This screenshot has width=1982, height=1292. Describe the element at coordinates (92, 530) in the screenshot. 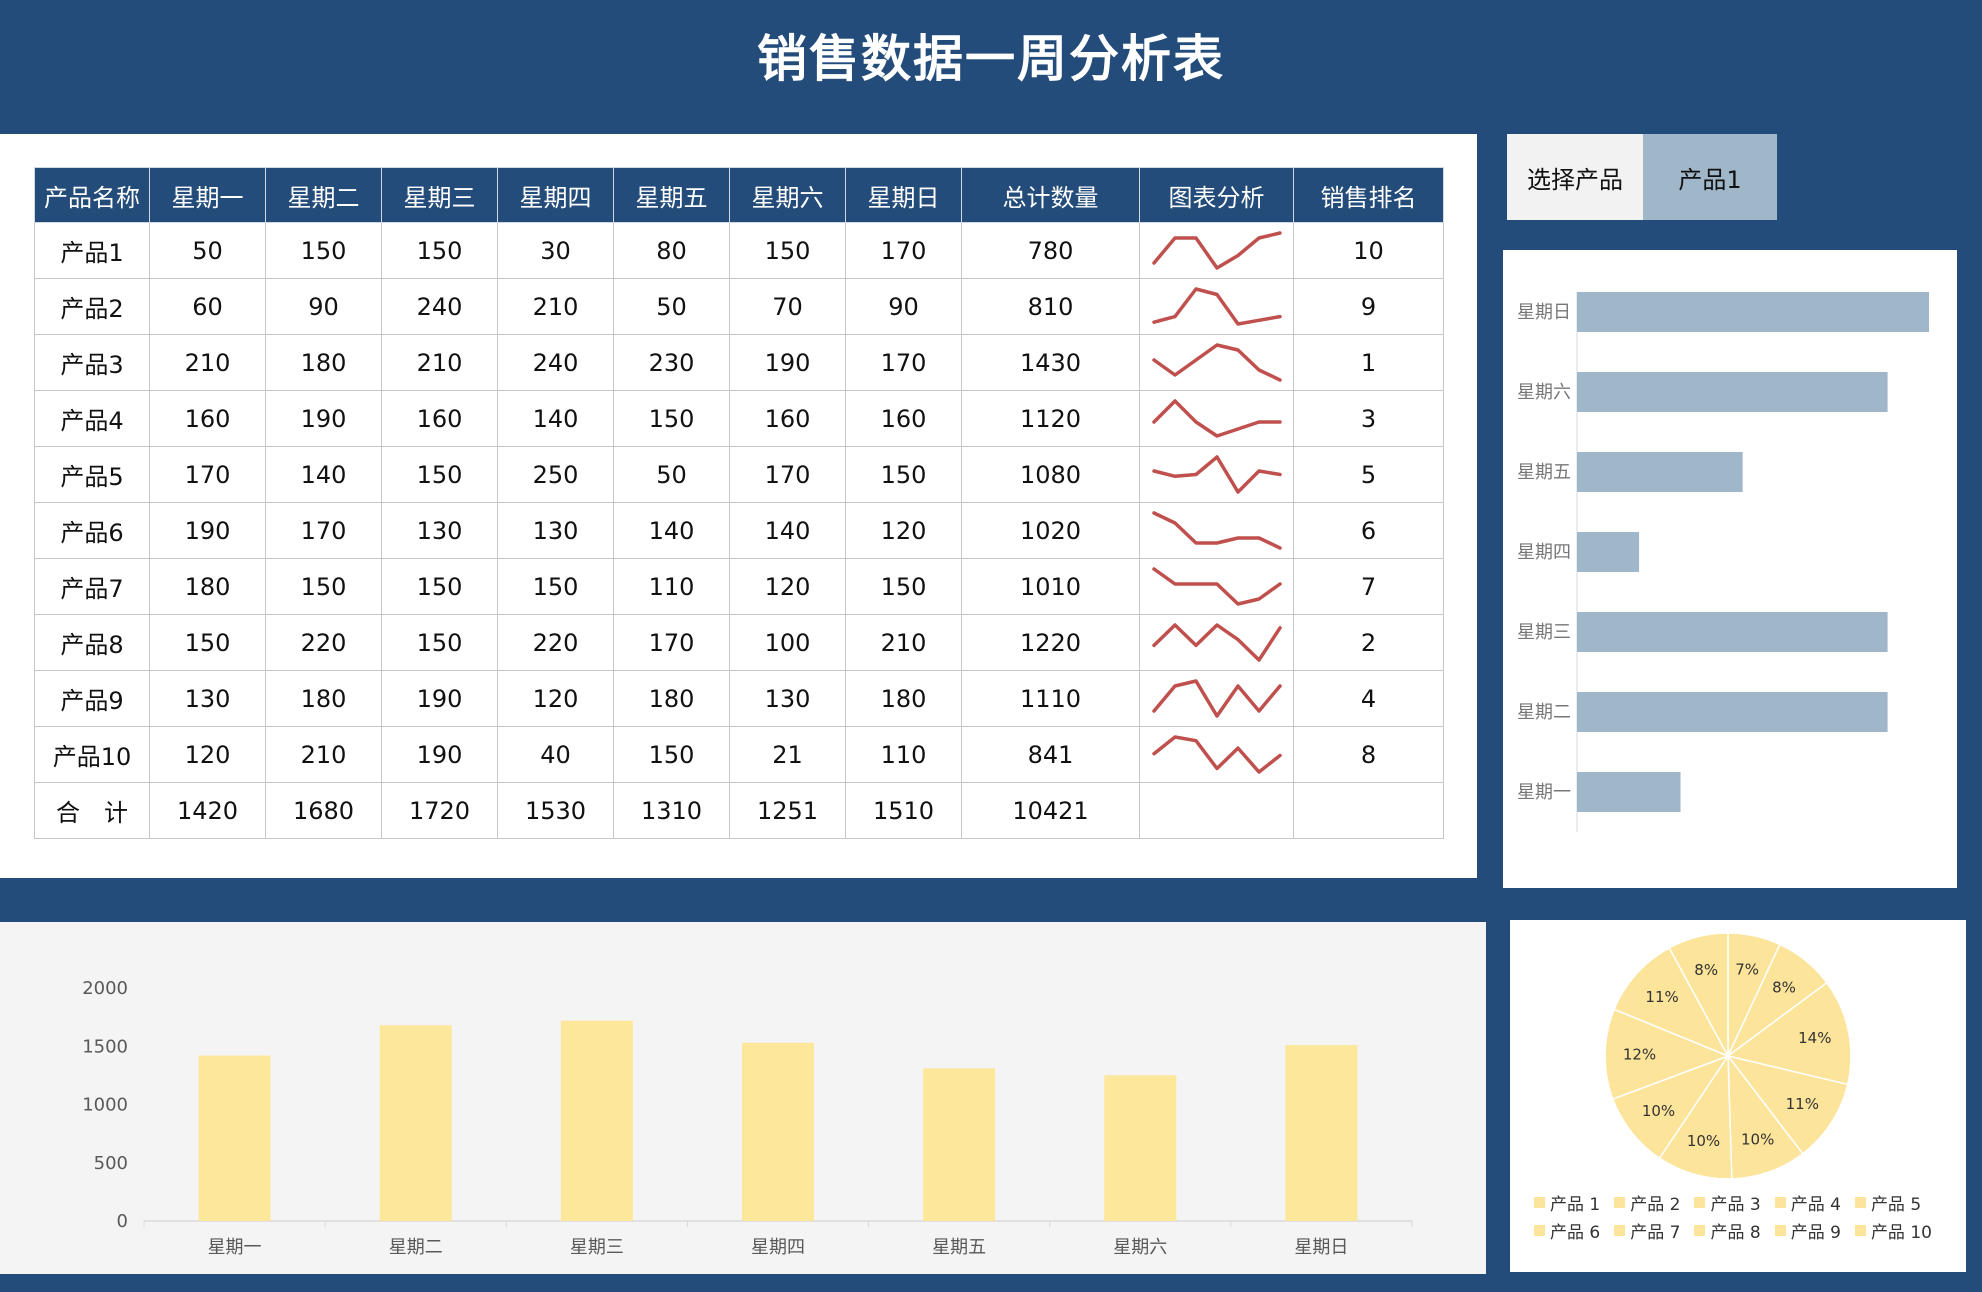

I see `product-name-cell: 产品6` at that location.